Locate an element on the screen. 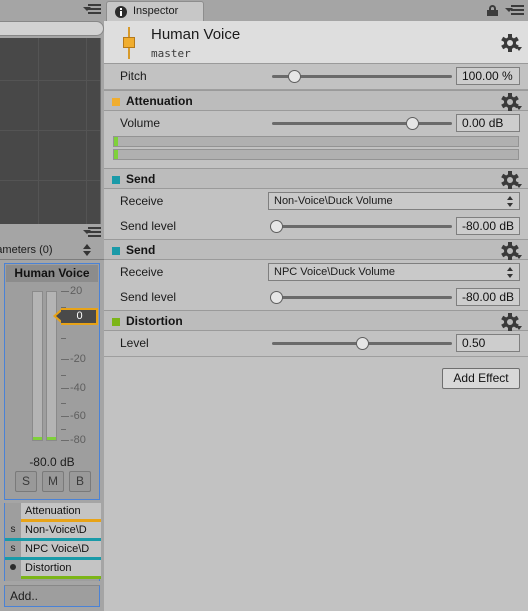  scale-label-0: 20 is located at coordinates (76, 291).